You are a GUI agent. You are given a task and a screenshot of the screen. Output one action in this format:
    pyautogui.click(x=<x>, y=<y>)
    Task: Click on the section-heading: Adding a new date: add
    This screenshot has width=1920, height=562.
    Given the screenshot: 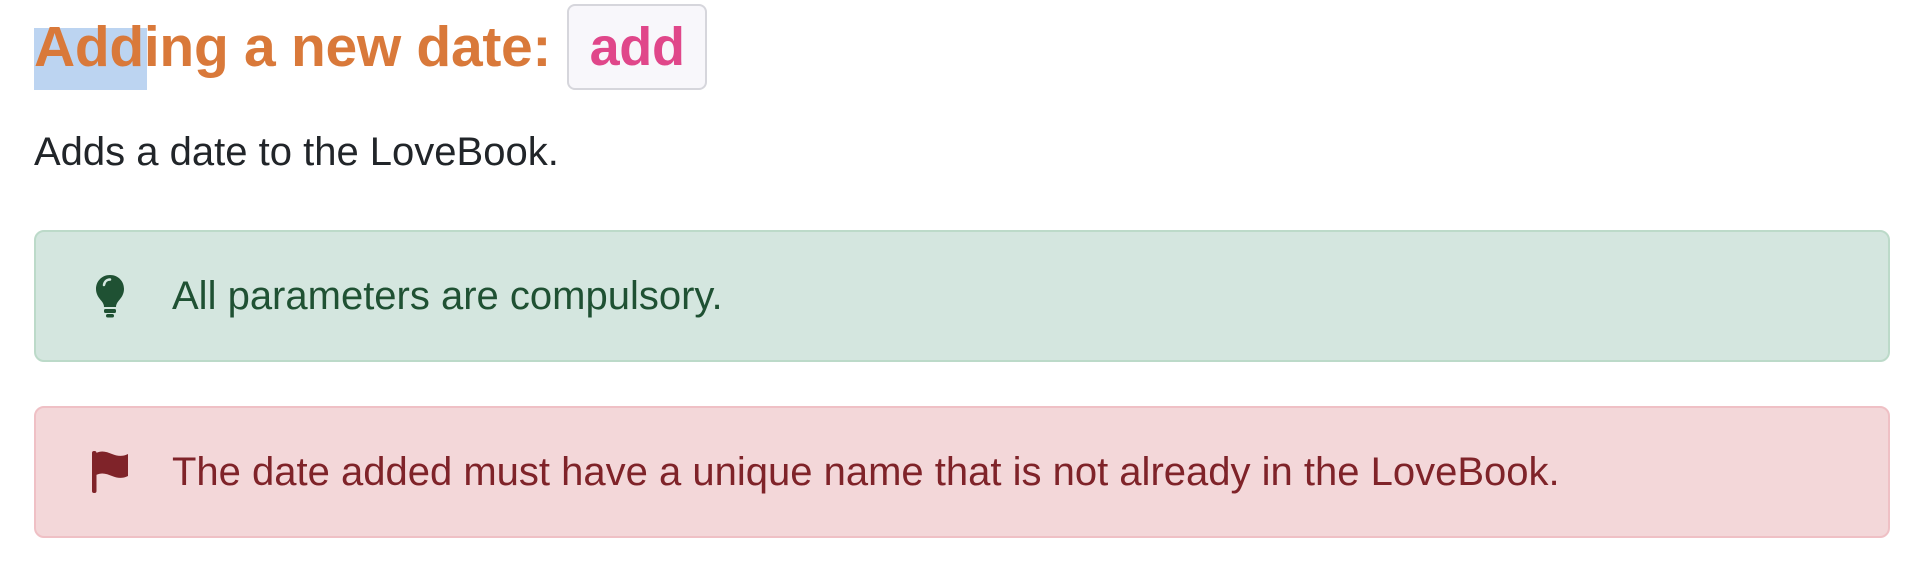 What is the action you would take?
    pyautogui.click(x=371, y=47)
    